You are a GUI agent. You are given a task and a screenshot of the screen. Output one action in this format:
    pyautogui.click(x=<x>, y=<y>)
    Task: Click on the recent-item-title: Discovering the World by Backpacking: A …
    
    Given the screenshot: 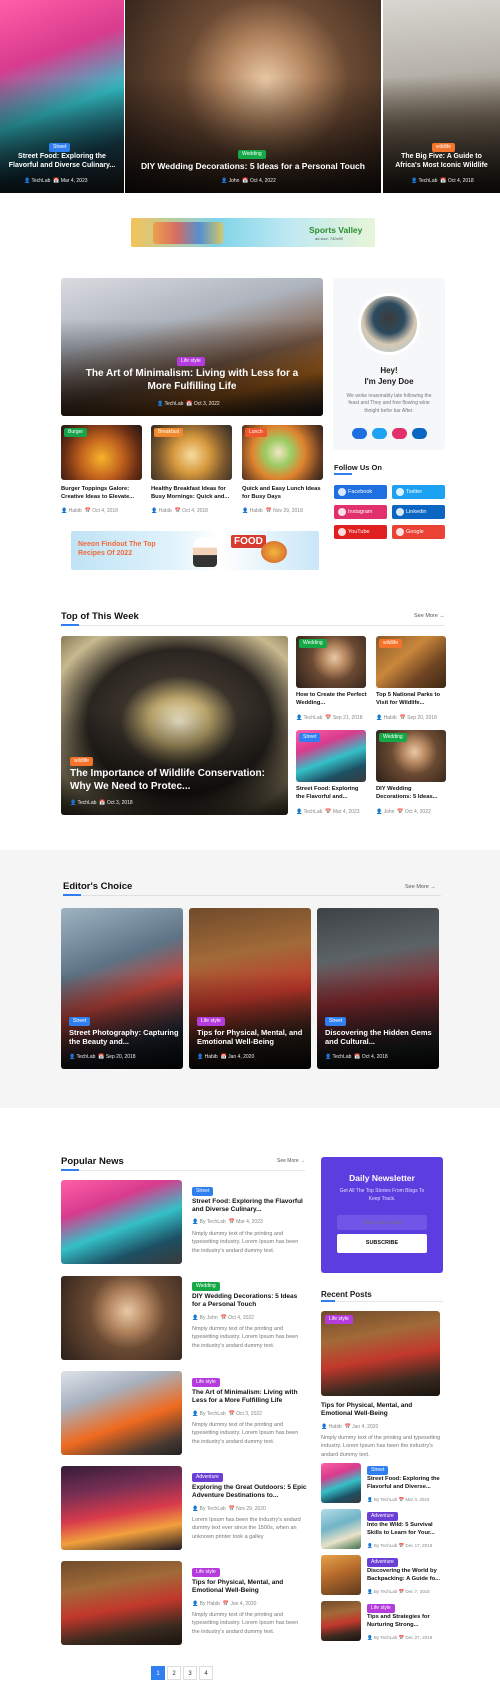 What is the action you would take?
    pyautogui.click(x=406, y=1575)
    